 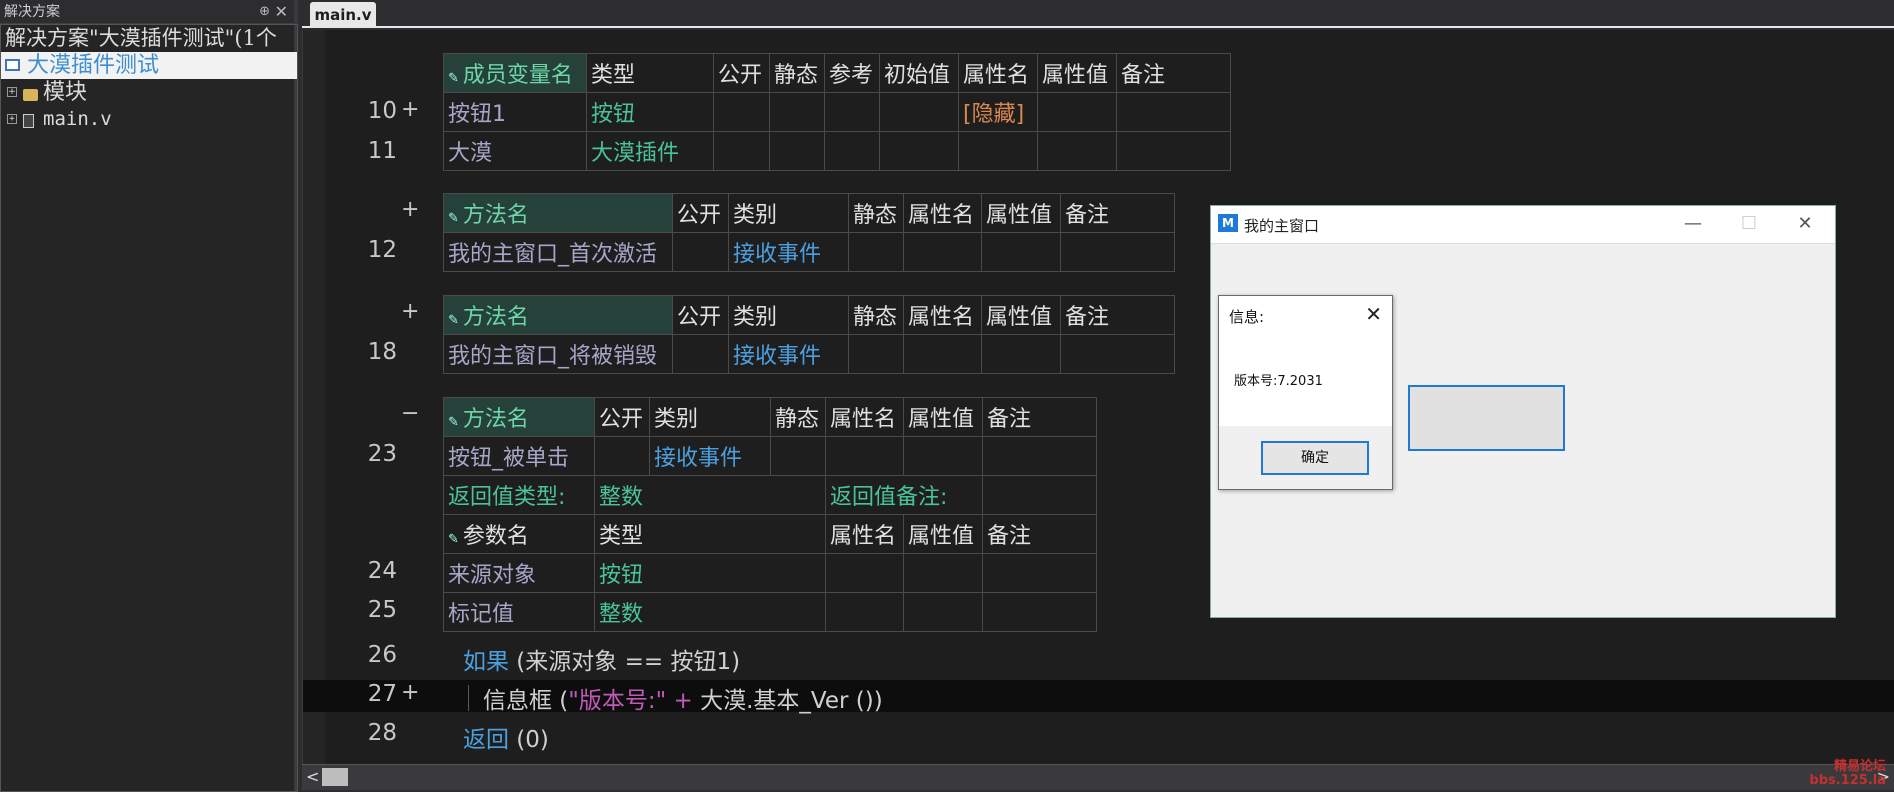 I want to click on project-node-label: 大漠插件测试, so click(x=93, y=65).